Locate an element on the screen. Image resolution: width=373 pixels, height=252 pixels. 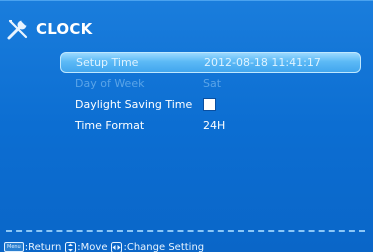
change-setting-hint: :Change Setting is located at coordinates (164, 246).